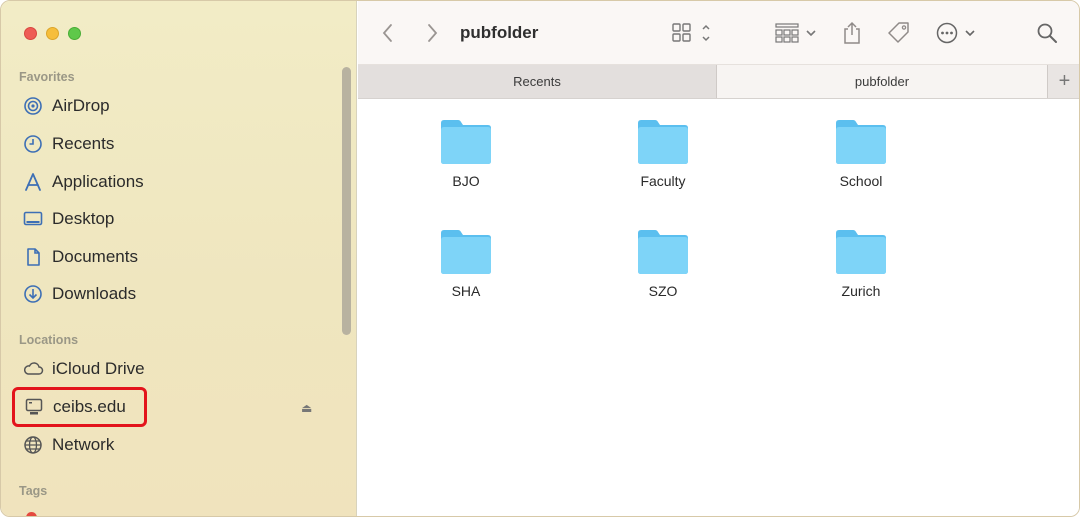 This screenshot has height=517, width=1080. What do you see at coordinates (173, 445) in the screenshot?
I see `sidebar-item-network: Network` at bounding box center [173, 445].